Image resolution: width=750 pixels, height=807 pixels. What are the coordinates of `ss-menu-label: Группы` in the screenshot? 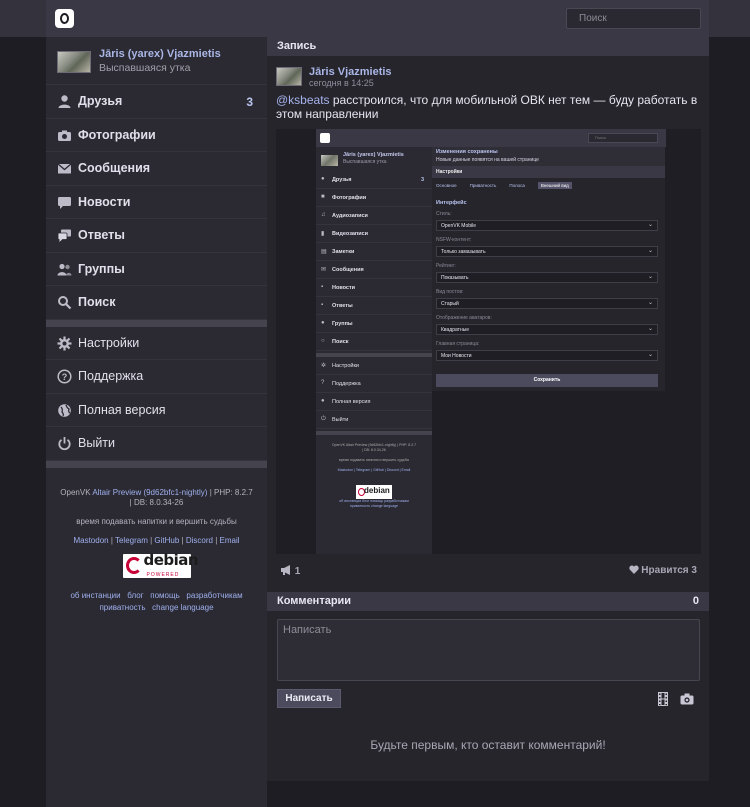 It's located at (342, 324).